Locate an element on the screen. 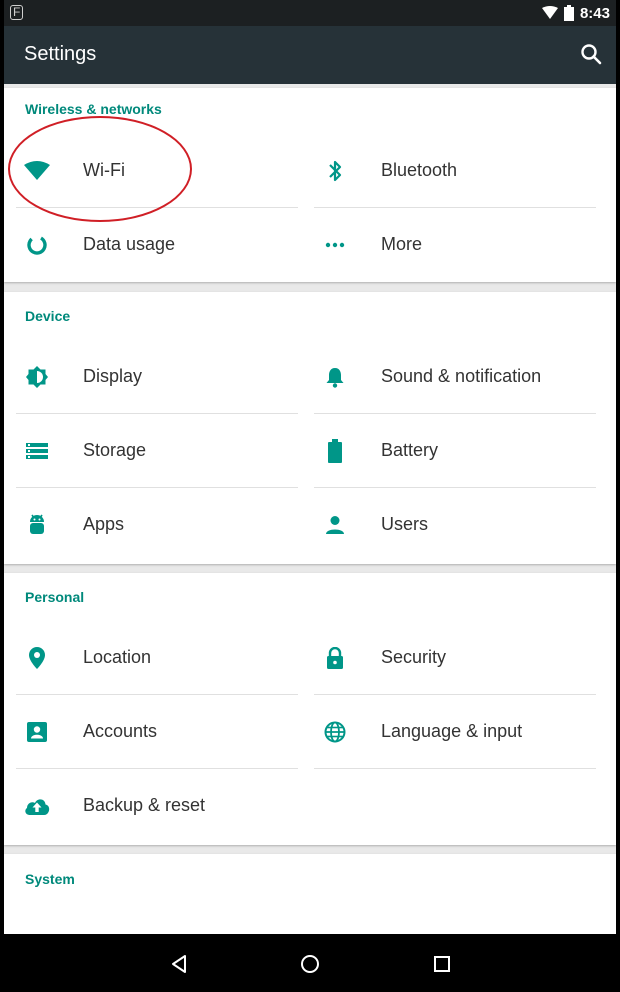  data-usage-icon is located at coordinates (37, 245).